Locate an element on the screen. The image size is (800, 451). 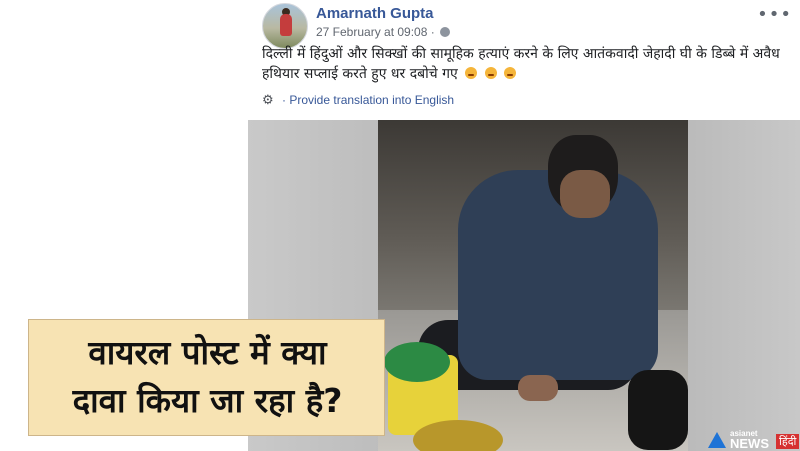
asianet-triangle-icon is located at coordinates (717, 440).